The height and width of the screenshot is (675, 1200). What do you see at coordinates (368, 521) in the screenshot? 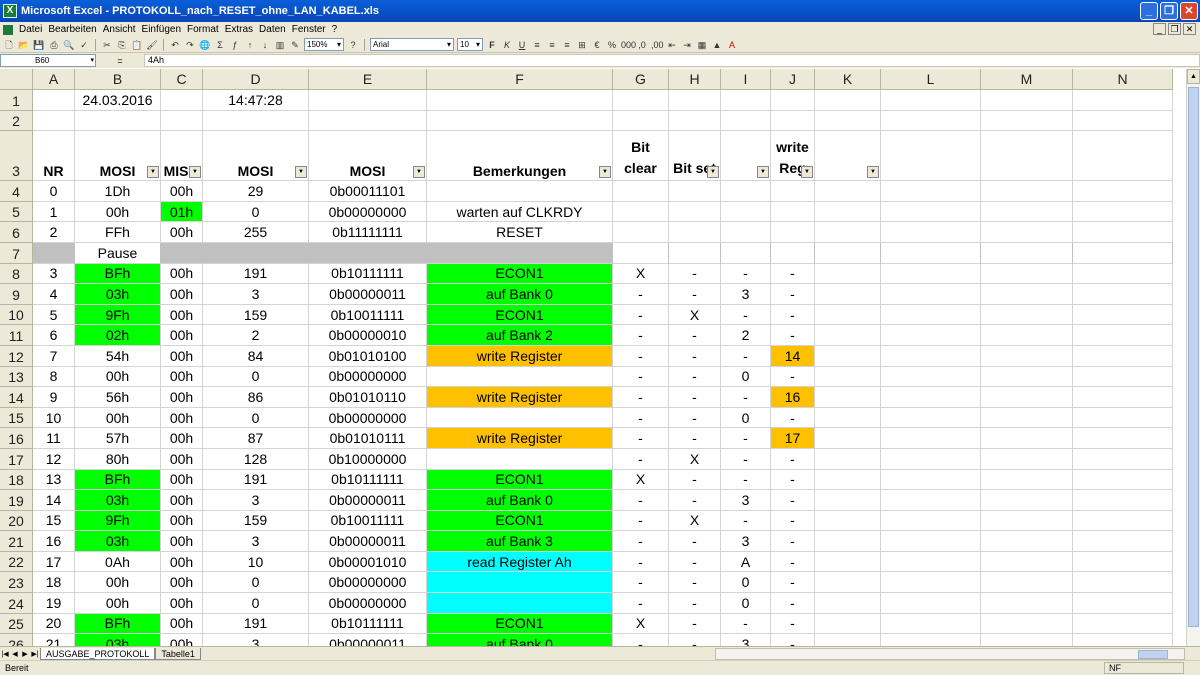
I see `cell-20e: 0b10011111` at bounding box center [368, 521].